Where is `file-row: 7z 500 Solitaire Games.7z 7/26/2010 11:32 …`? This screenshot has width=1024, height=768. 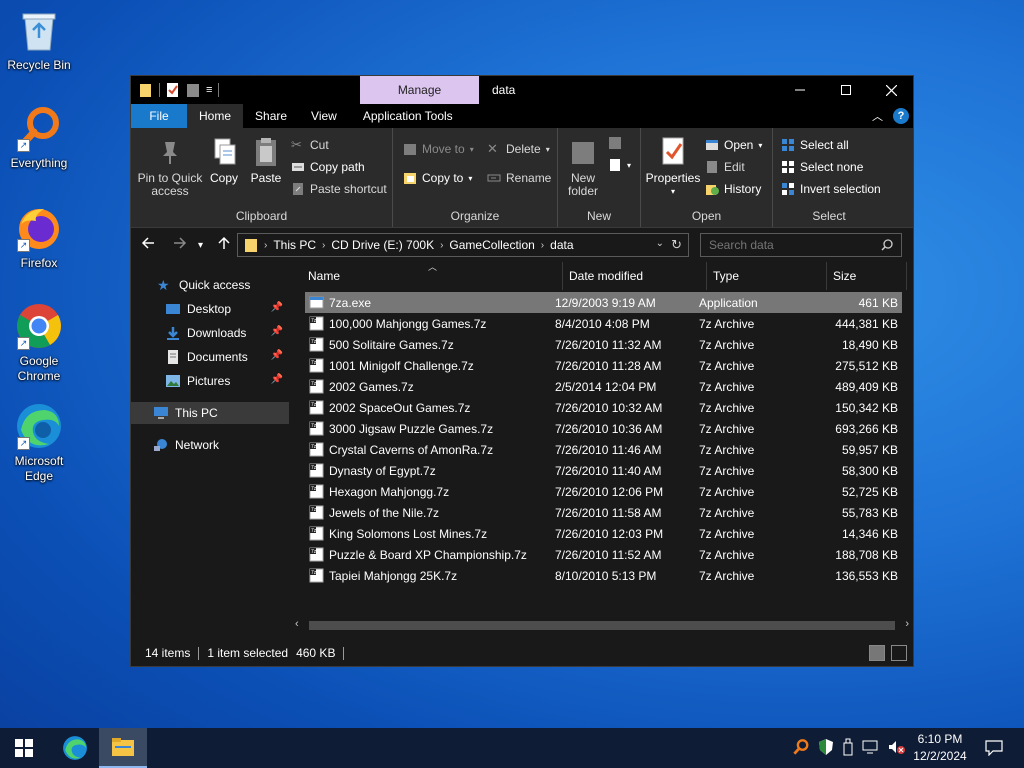 file-row: 7z 500 Solitaire Games.7z 7/26/2010 11:32 … is located at coordinates (603, 344).